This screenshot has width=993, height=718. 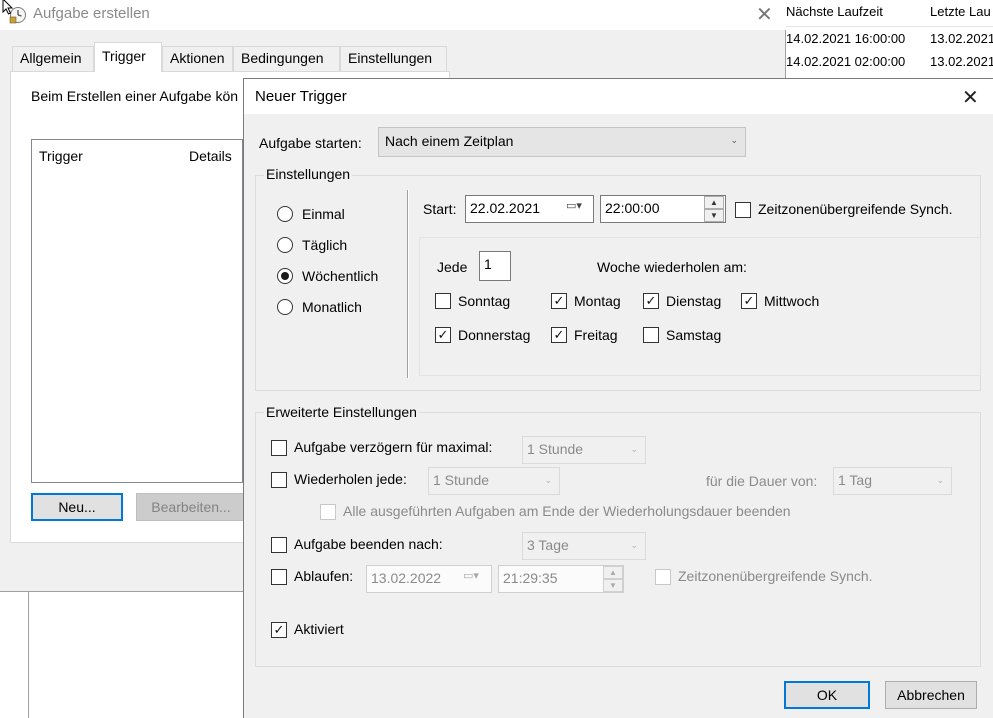 What do you see at coordinates (530, 578) in the screenshot?
I see `expire-time-value: 21:29:35` at bounding box center [530, 578].